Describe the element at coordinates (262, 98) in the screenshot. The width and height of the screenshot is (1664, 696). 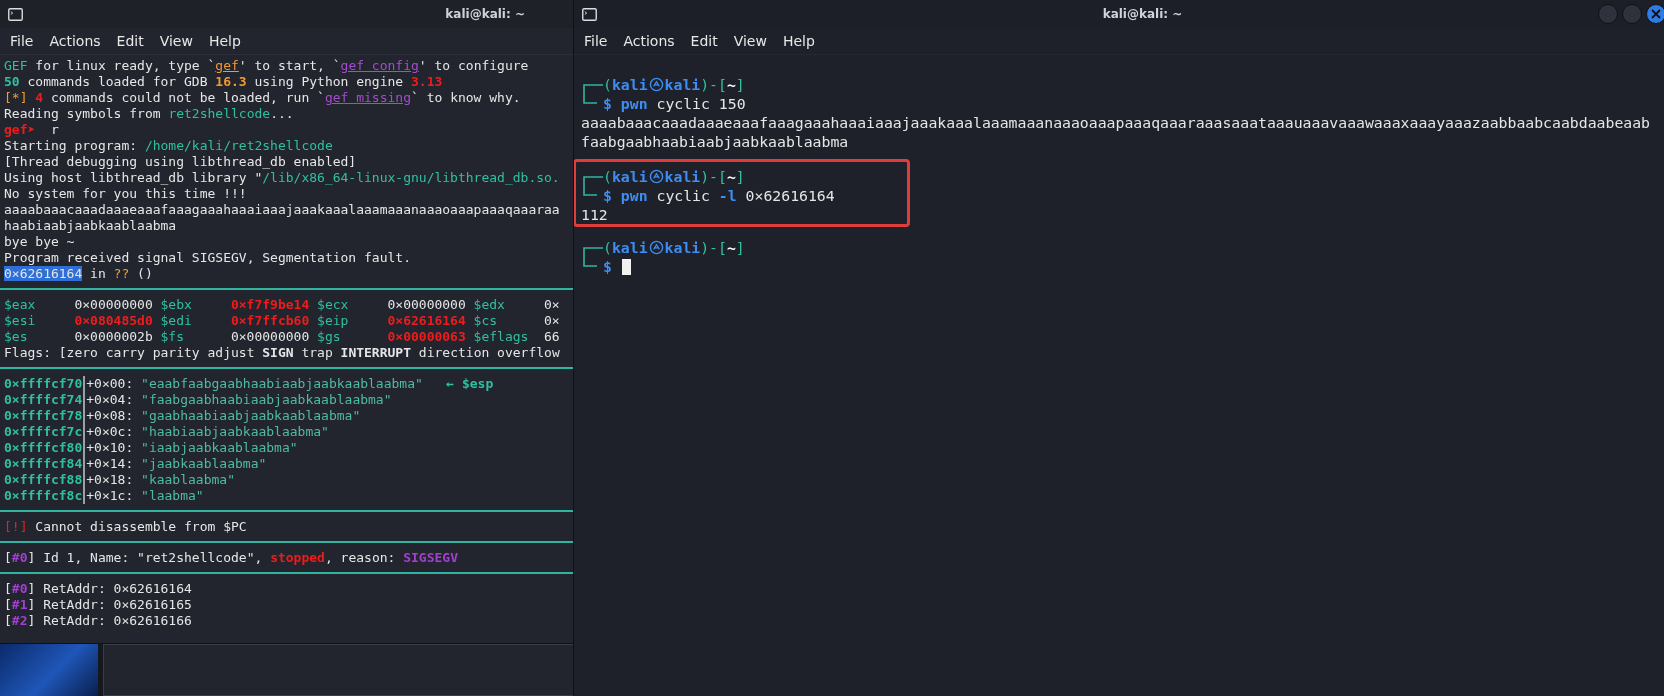
I see `terminal-line: [*] 4 commands could not be loaded, run `gef missing` to know why.` at that location.